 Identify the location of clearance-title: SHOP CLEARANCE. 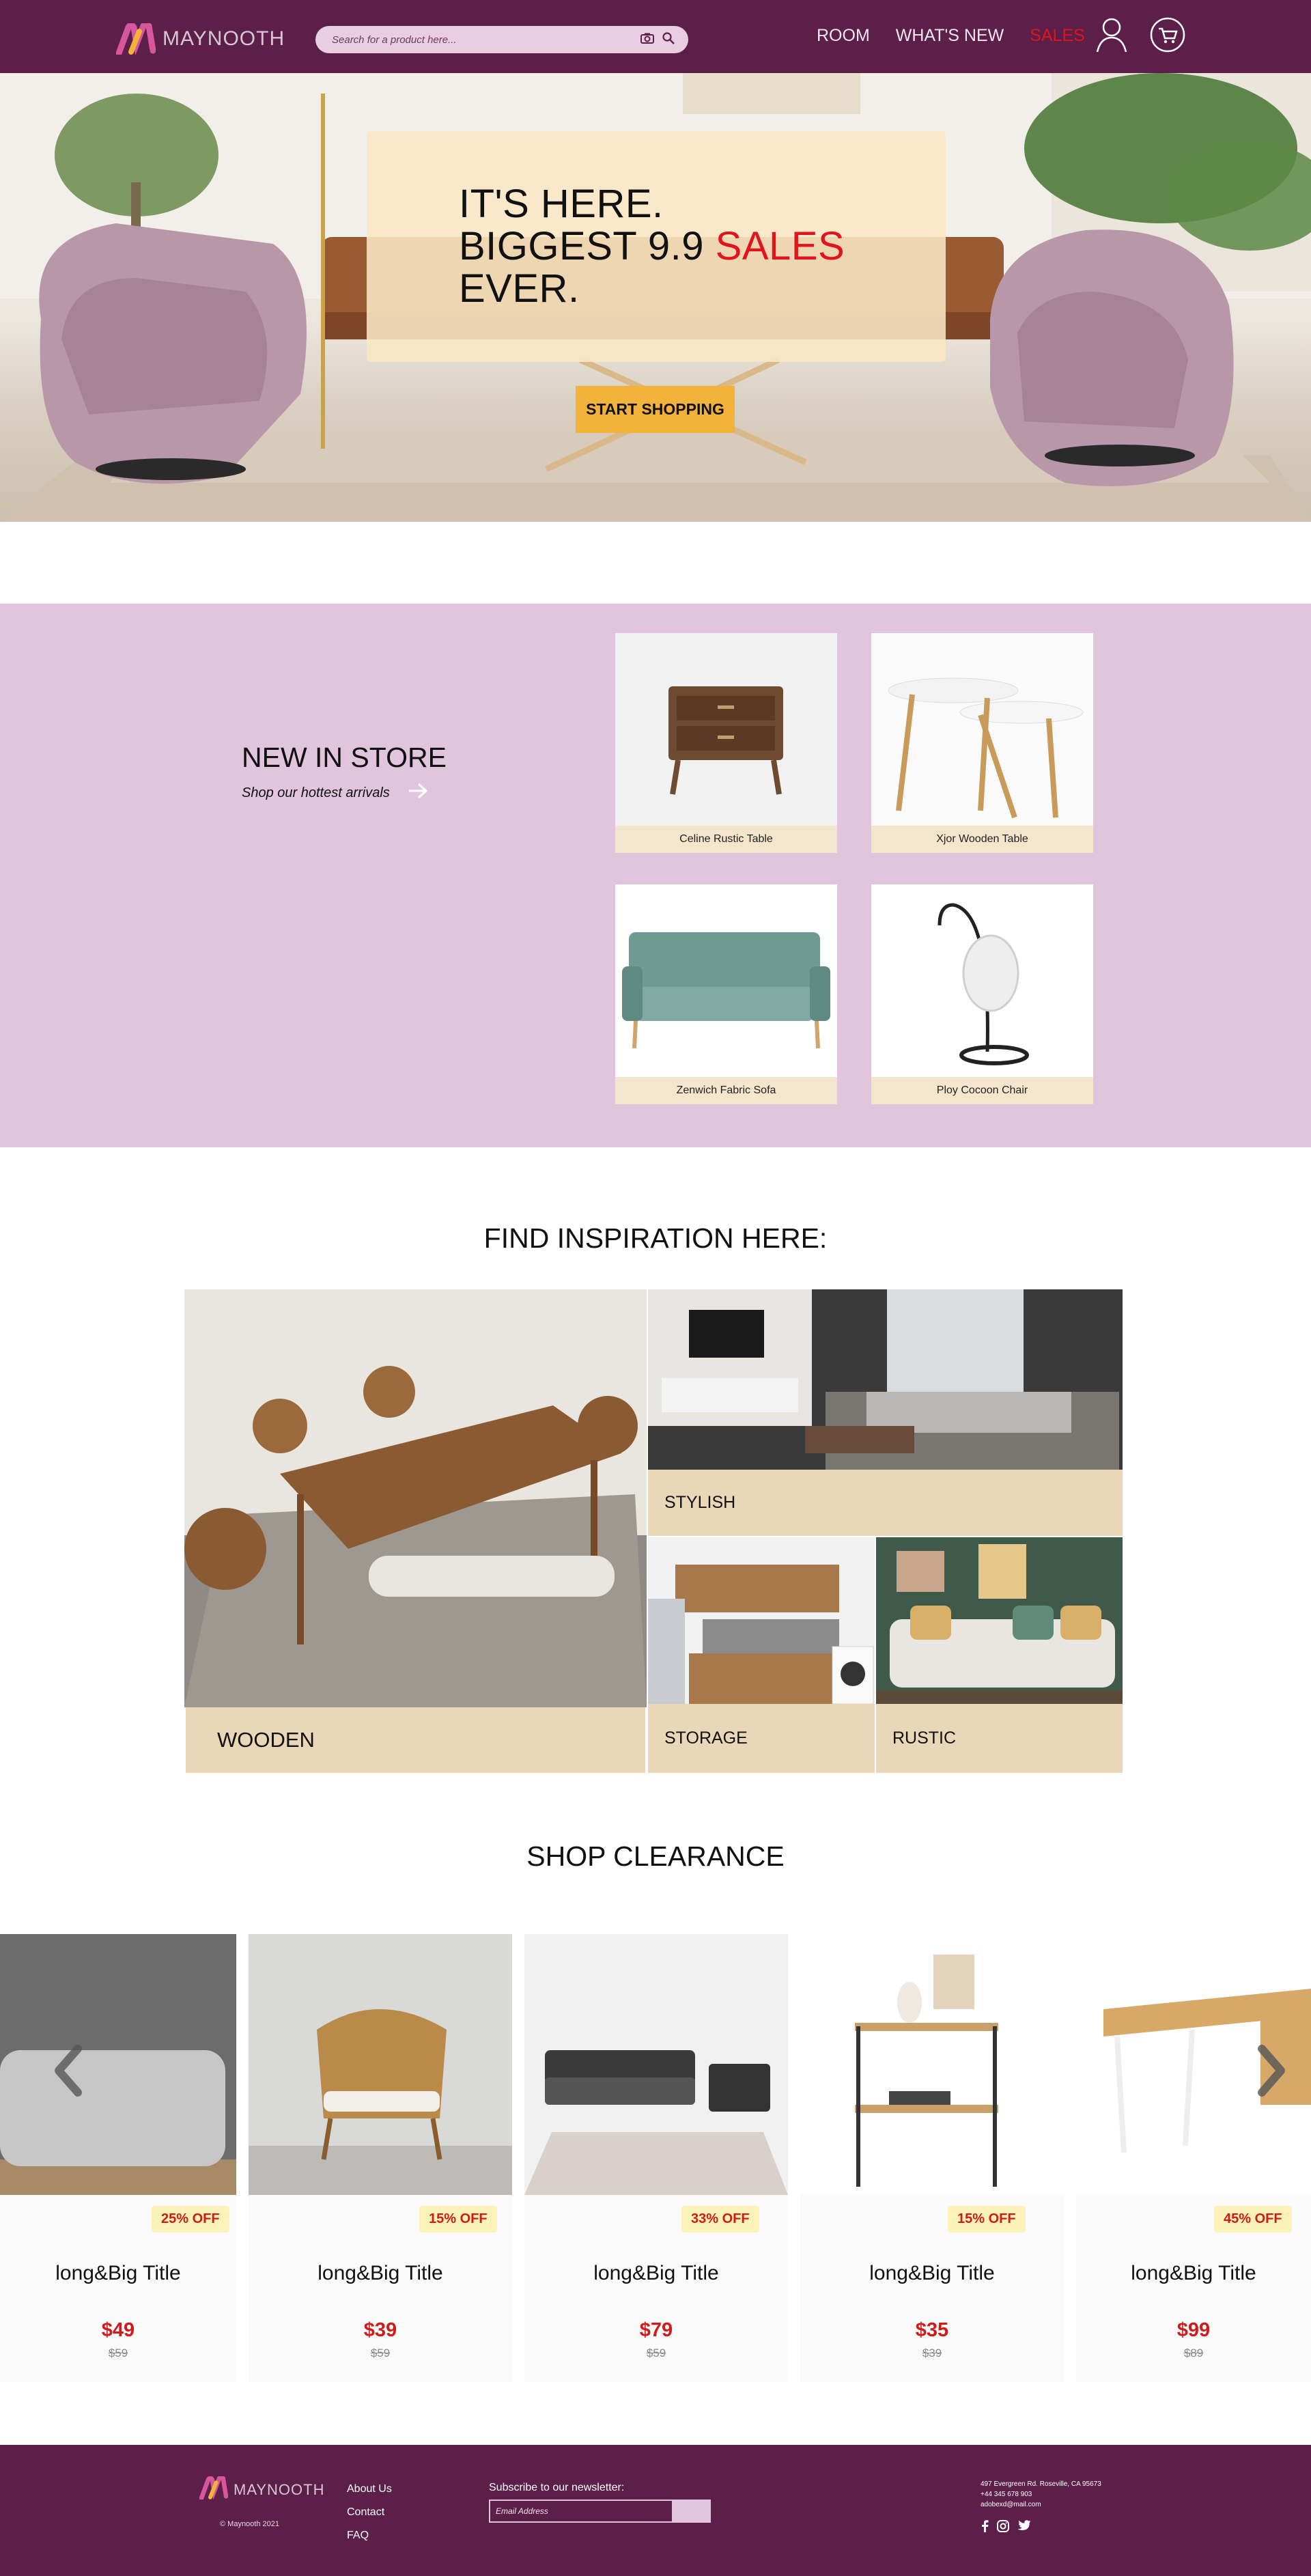
(655, 1856).